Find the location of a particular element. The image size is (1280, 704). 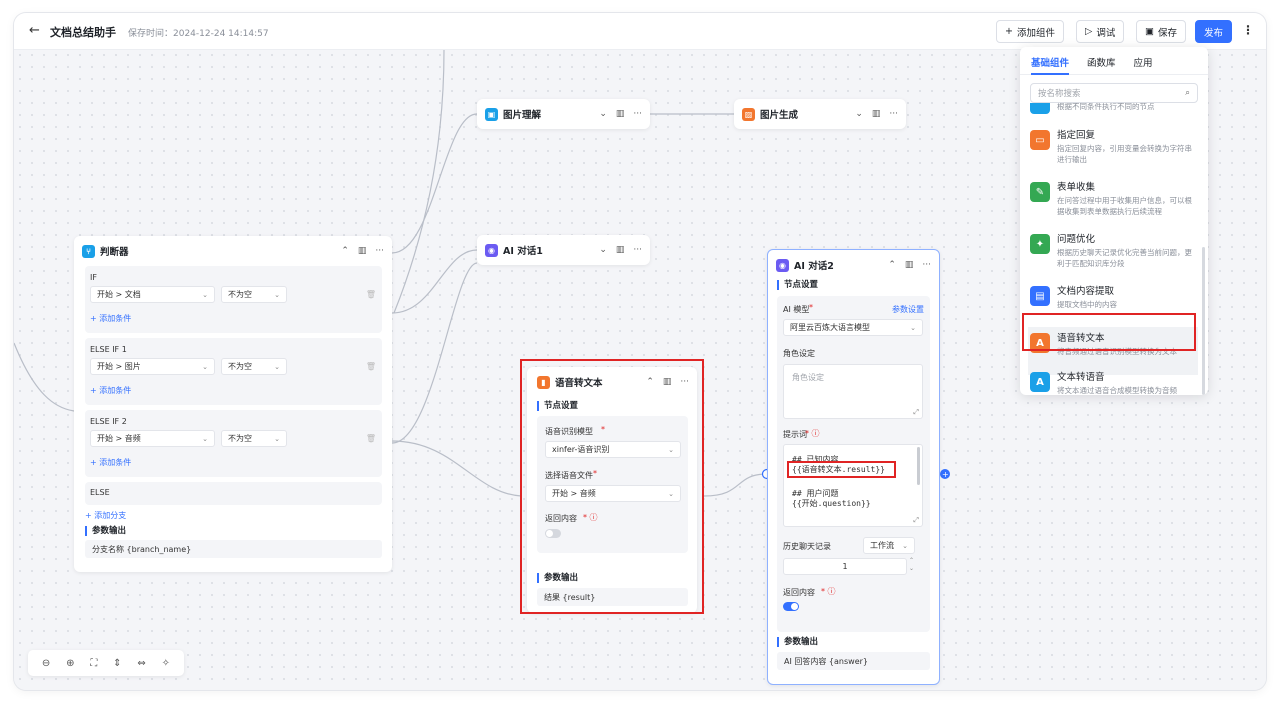

scrollbar is located at coordinates (918, 466).